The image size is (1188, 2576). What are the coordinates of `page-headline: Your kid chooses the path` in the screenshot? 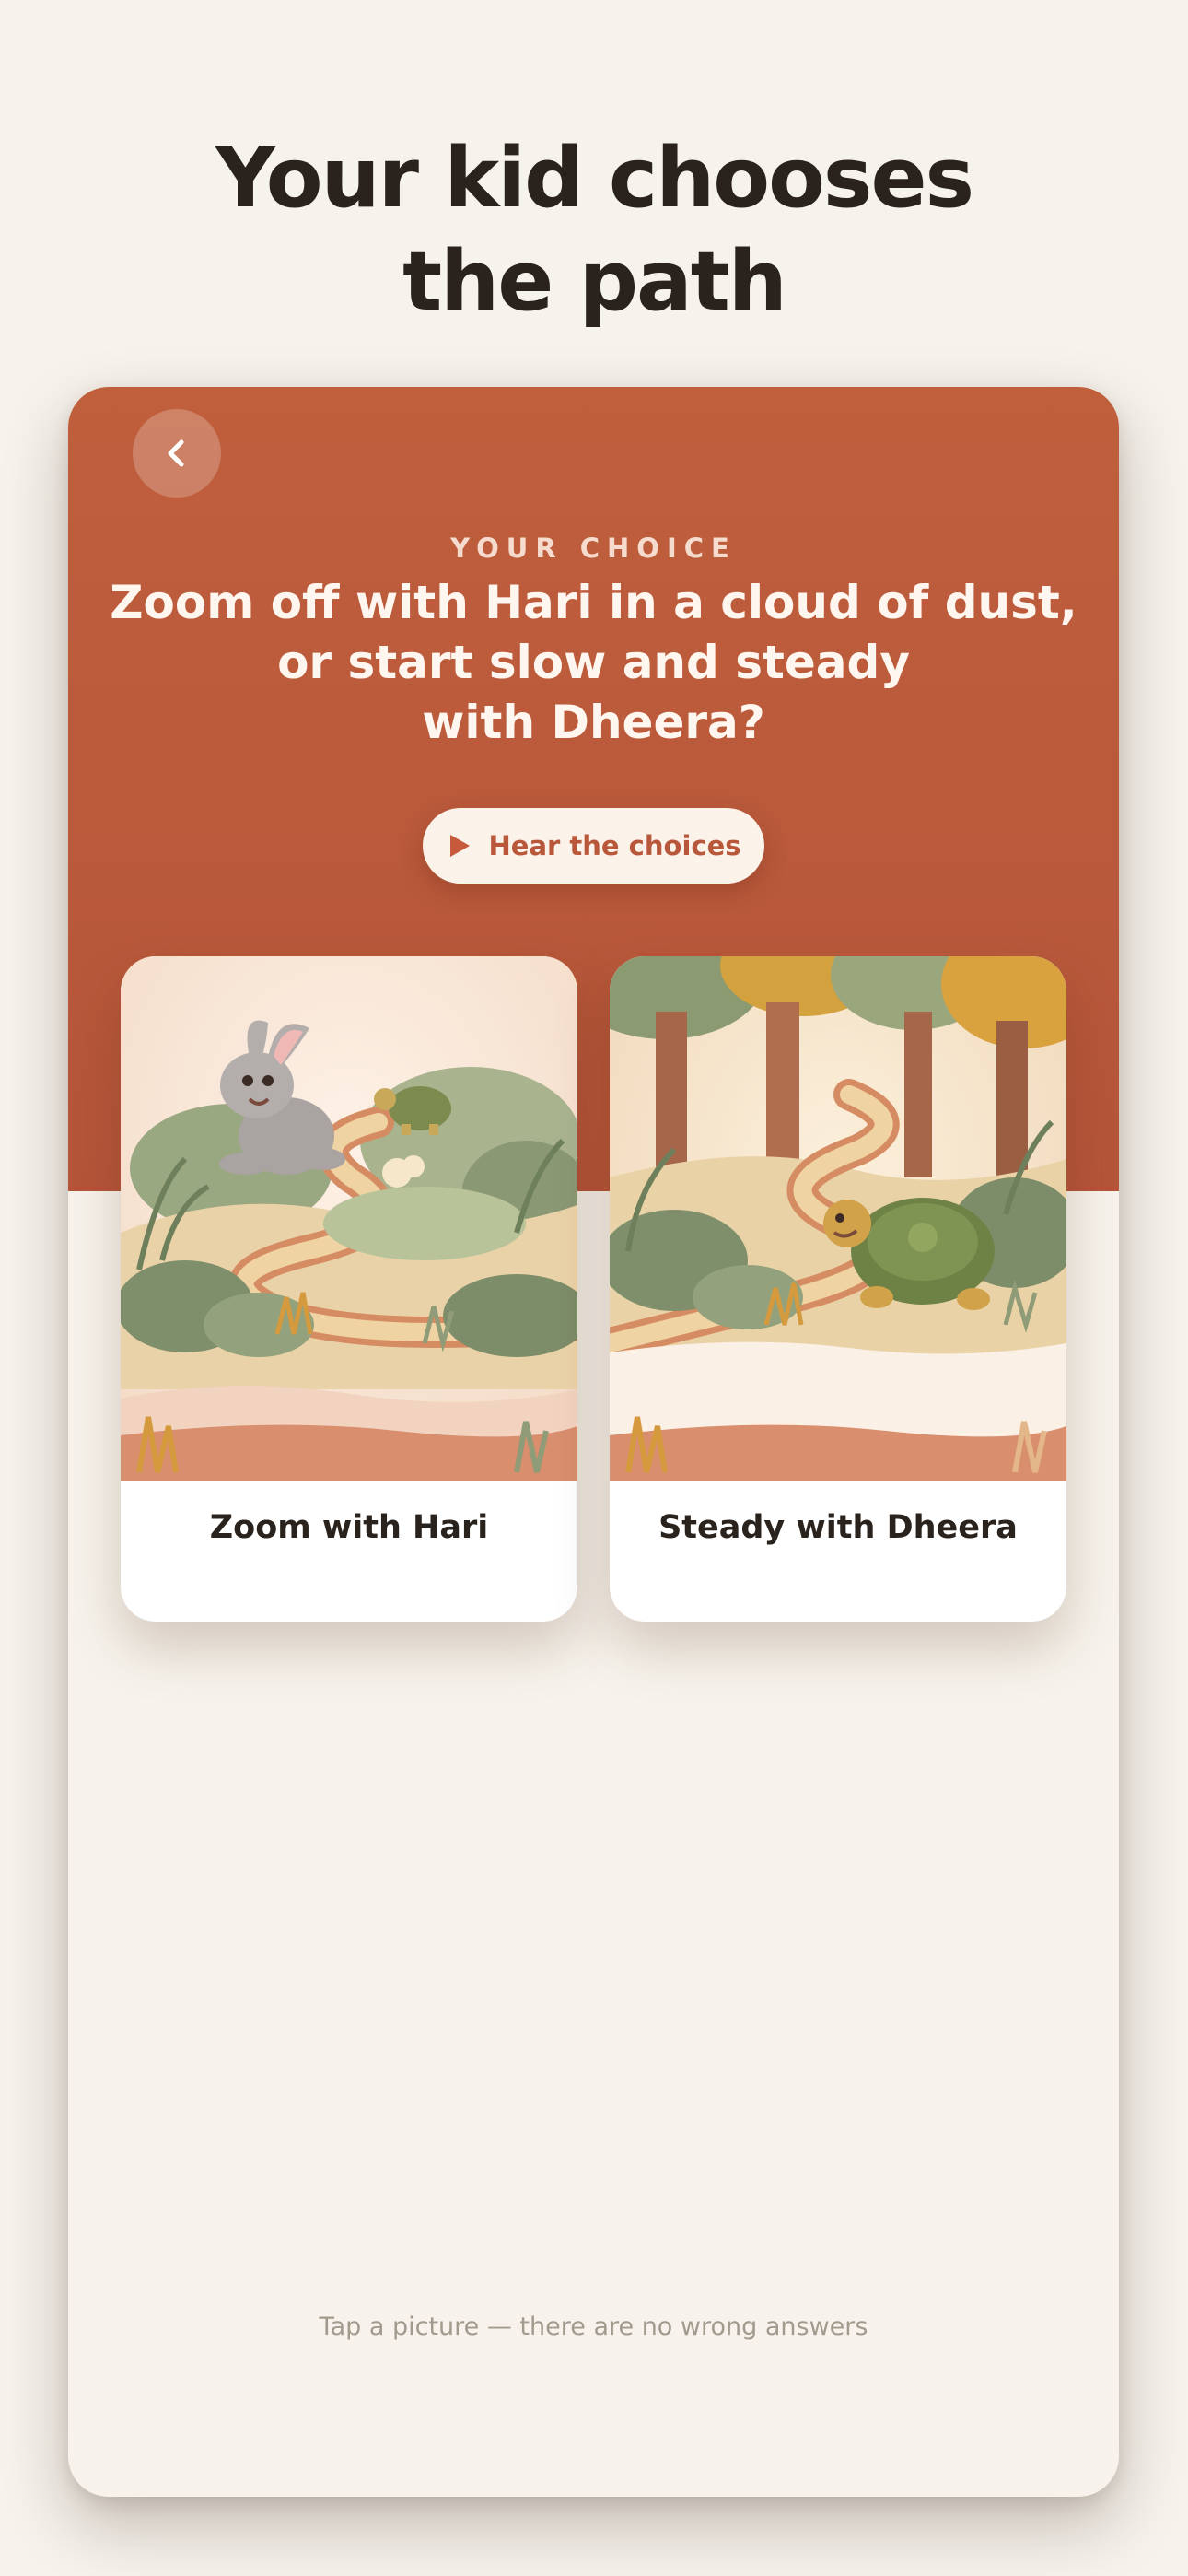 It's located at (594, 230).